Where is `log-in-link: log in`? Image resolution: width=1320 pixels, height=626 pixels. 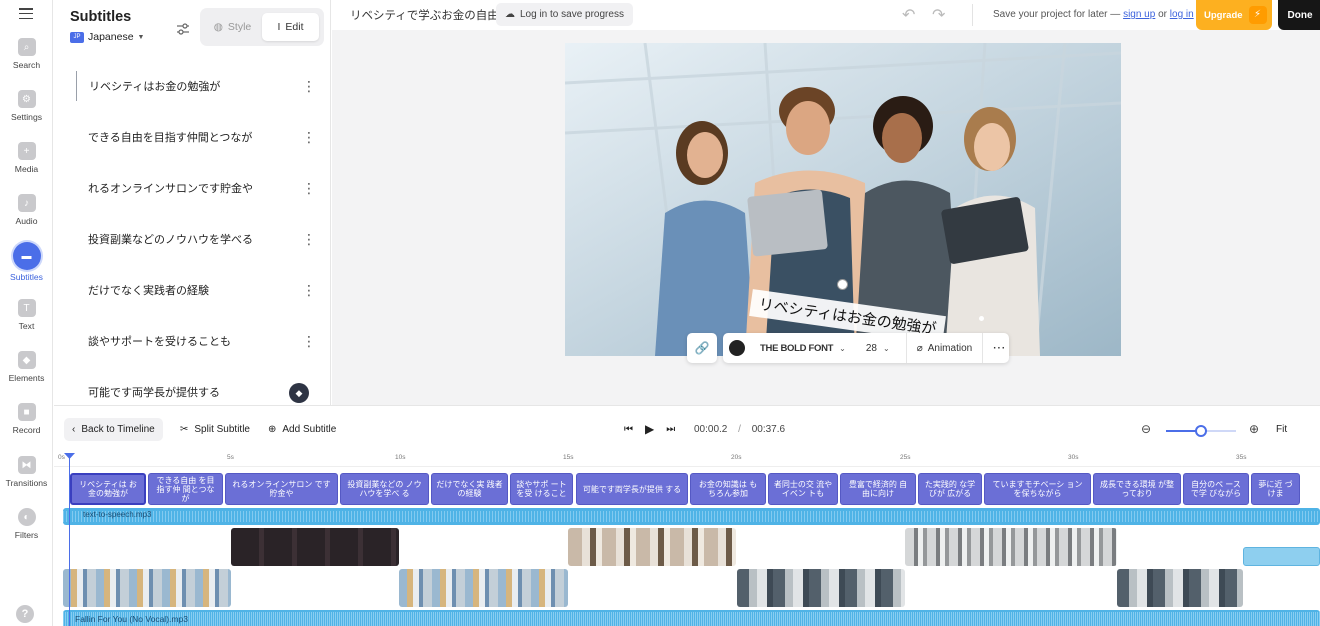 log-in-link: log in is located at coordinates (1182, 14).